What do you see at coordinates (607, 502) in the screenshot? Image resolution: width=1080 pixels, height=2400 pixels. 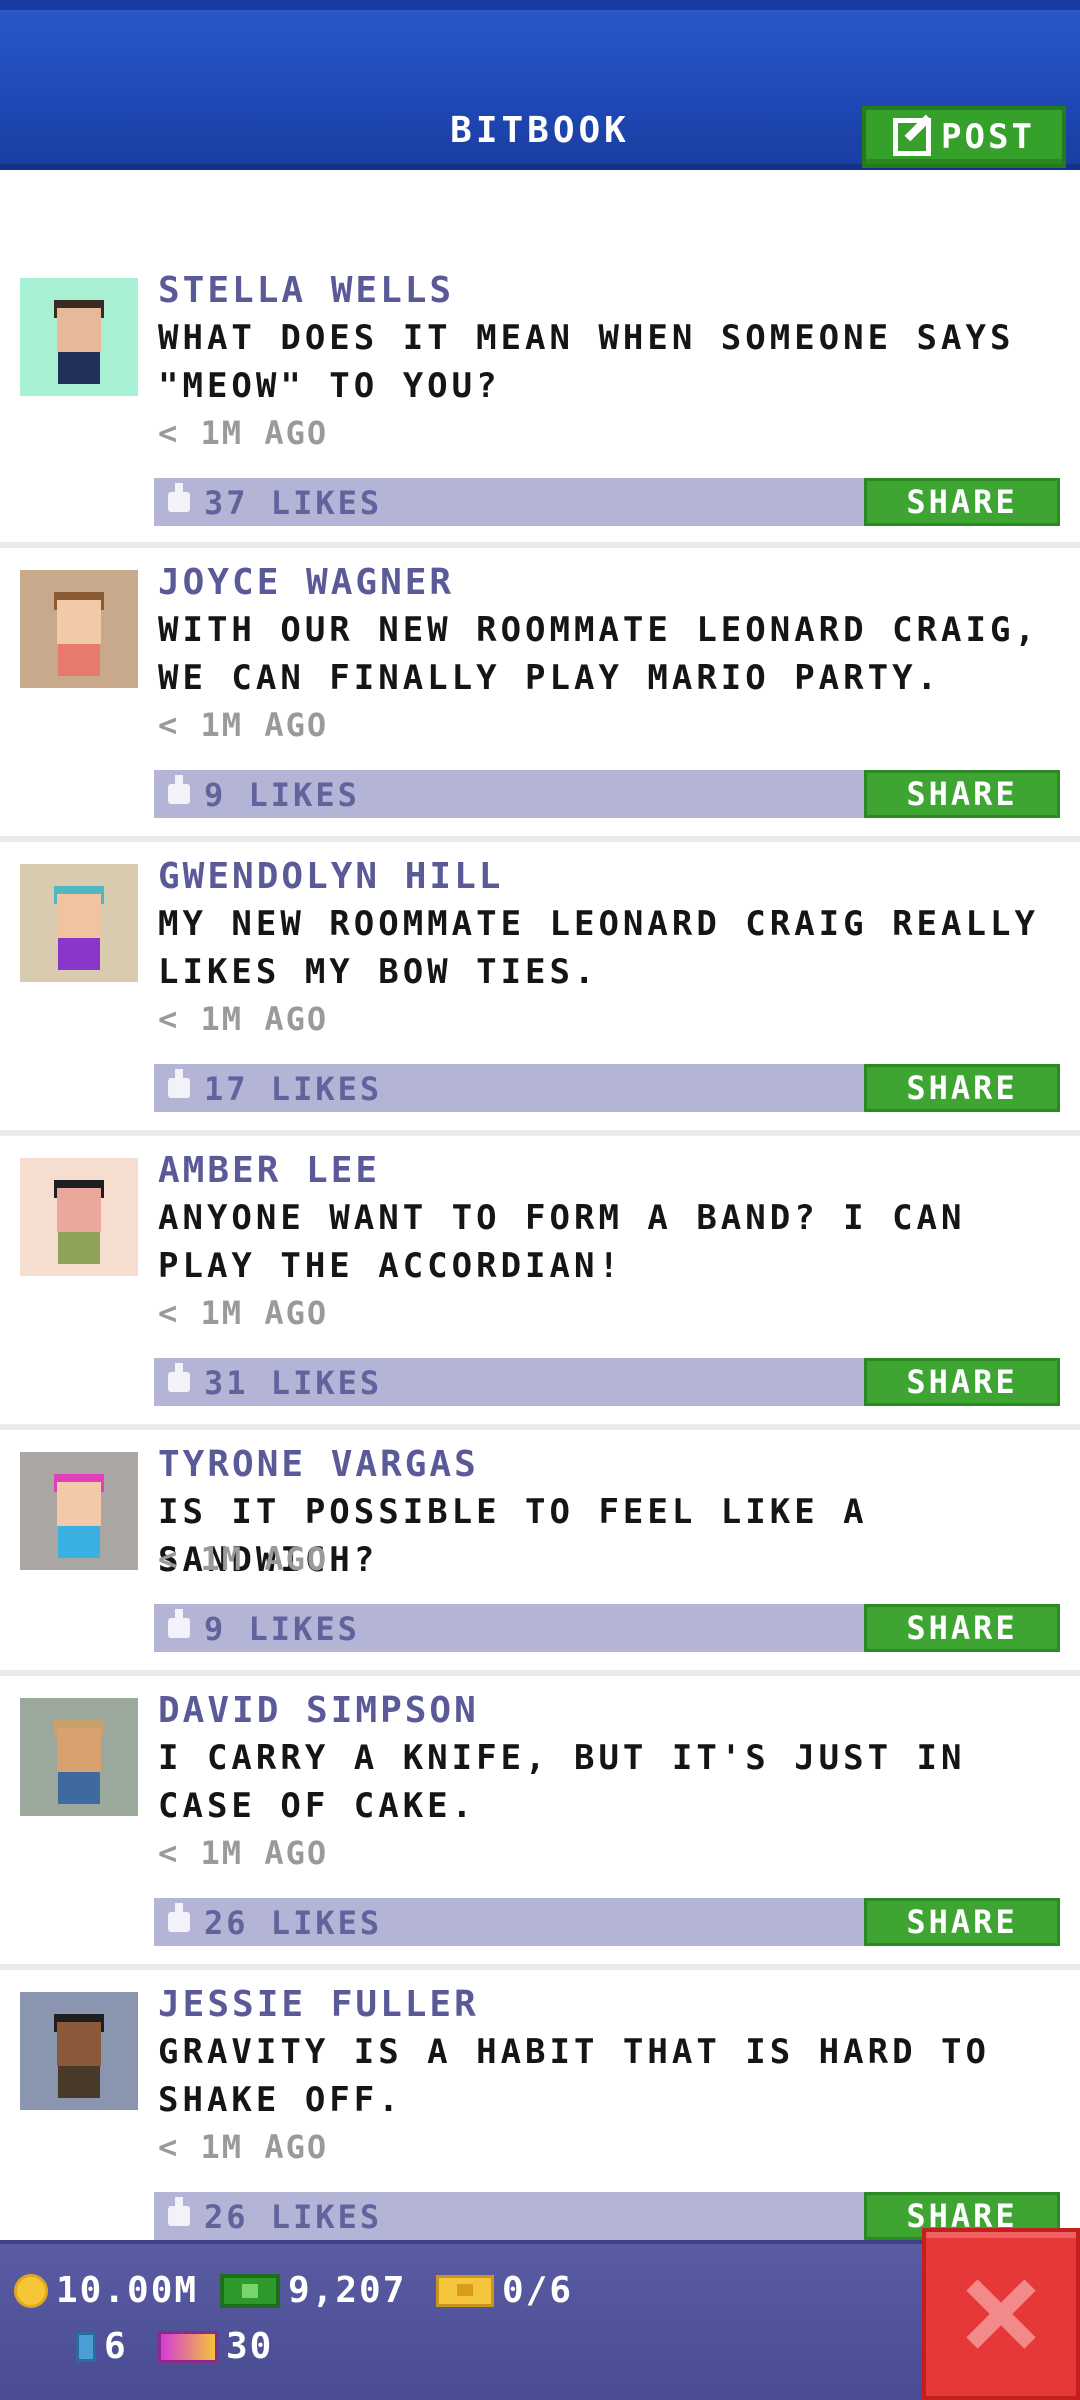 I see `likes-bar: 37 LIKES SHARE` at bounding box center [607, 502].